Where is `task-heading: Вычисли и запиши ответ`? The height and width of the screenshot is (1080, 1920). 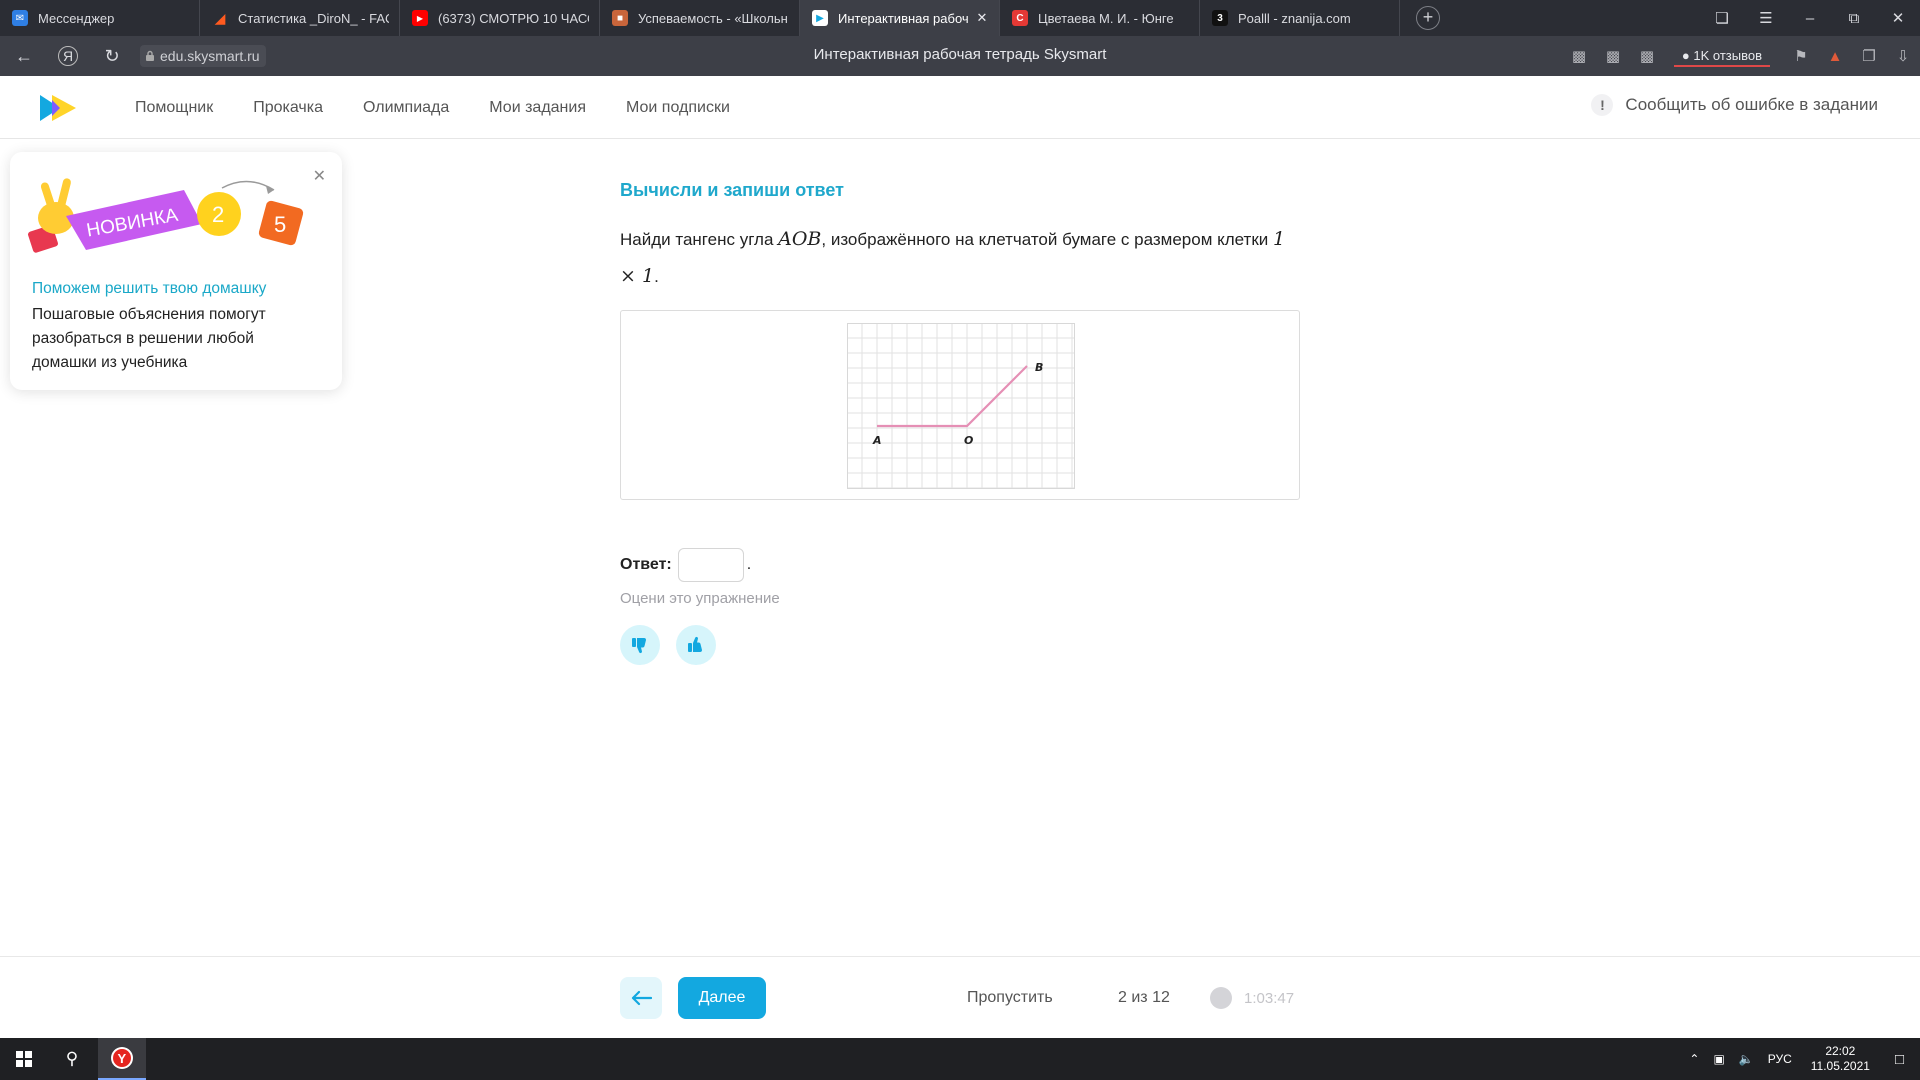
task-heading: Вычисли и запиши ответ is located at coordinates (732, 190).